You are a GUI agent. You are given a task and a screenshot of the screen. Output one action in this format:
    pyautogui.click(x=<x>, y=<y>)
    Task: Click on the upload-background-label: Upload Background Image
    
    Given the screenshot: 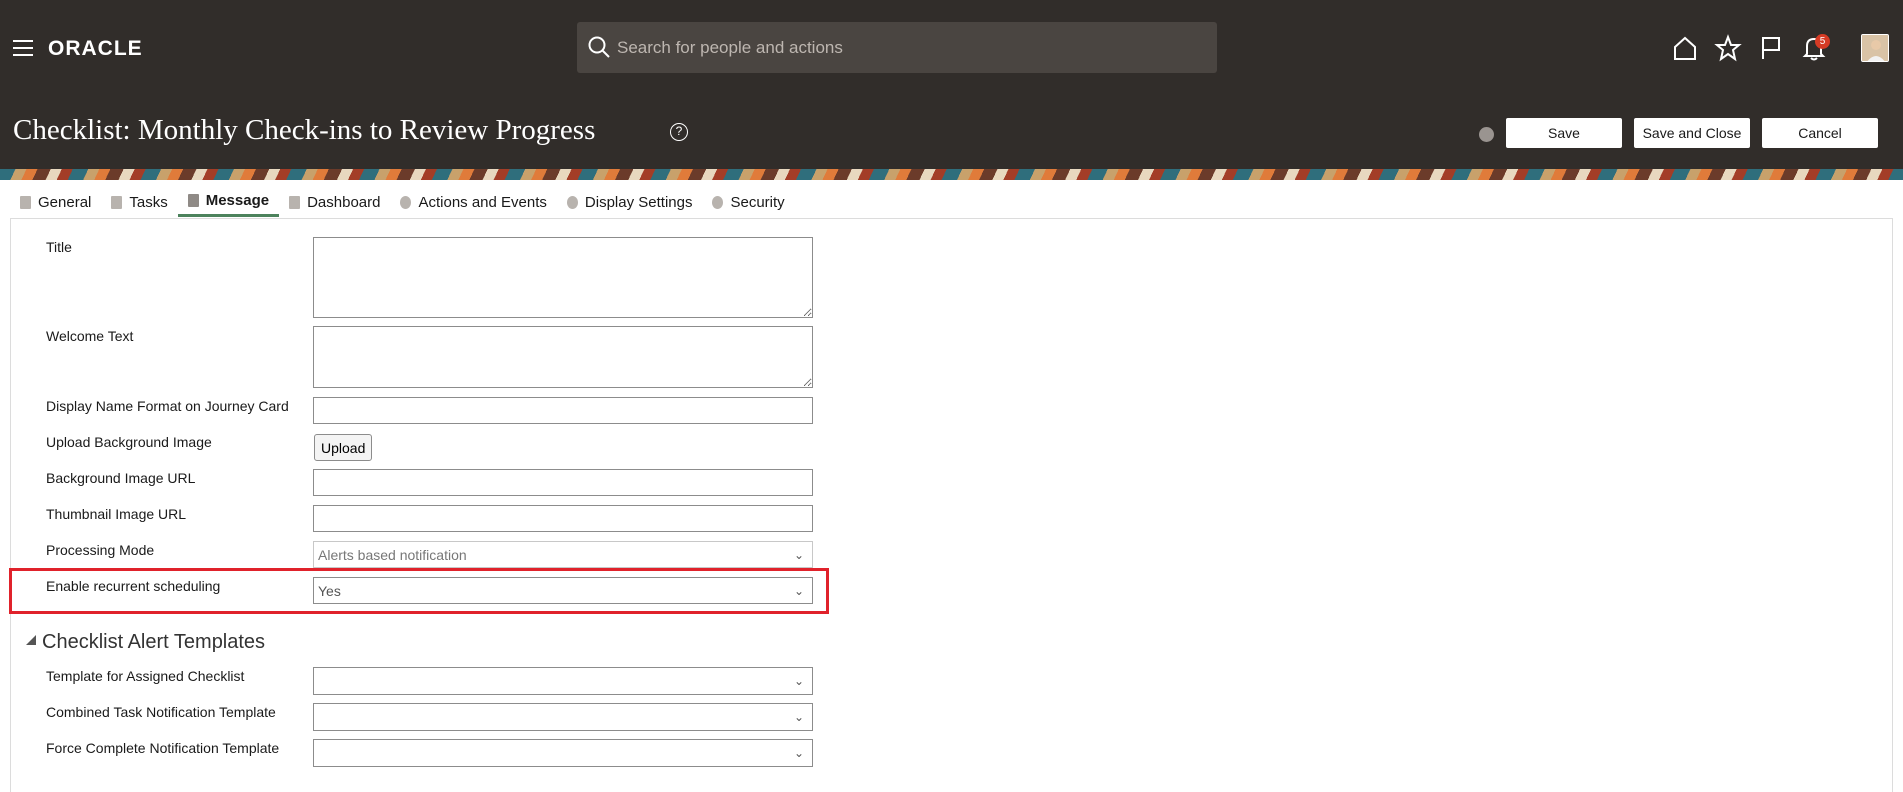 What is the action you would take?
    pyautogui.click(x=129, y=442)
    